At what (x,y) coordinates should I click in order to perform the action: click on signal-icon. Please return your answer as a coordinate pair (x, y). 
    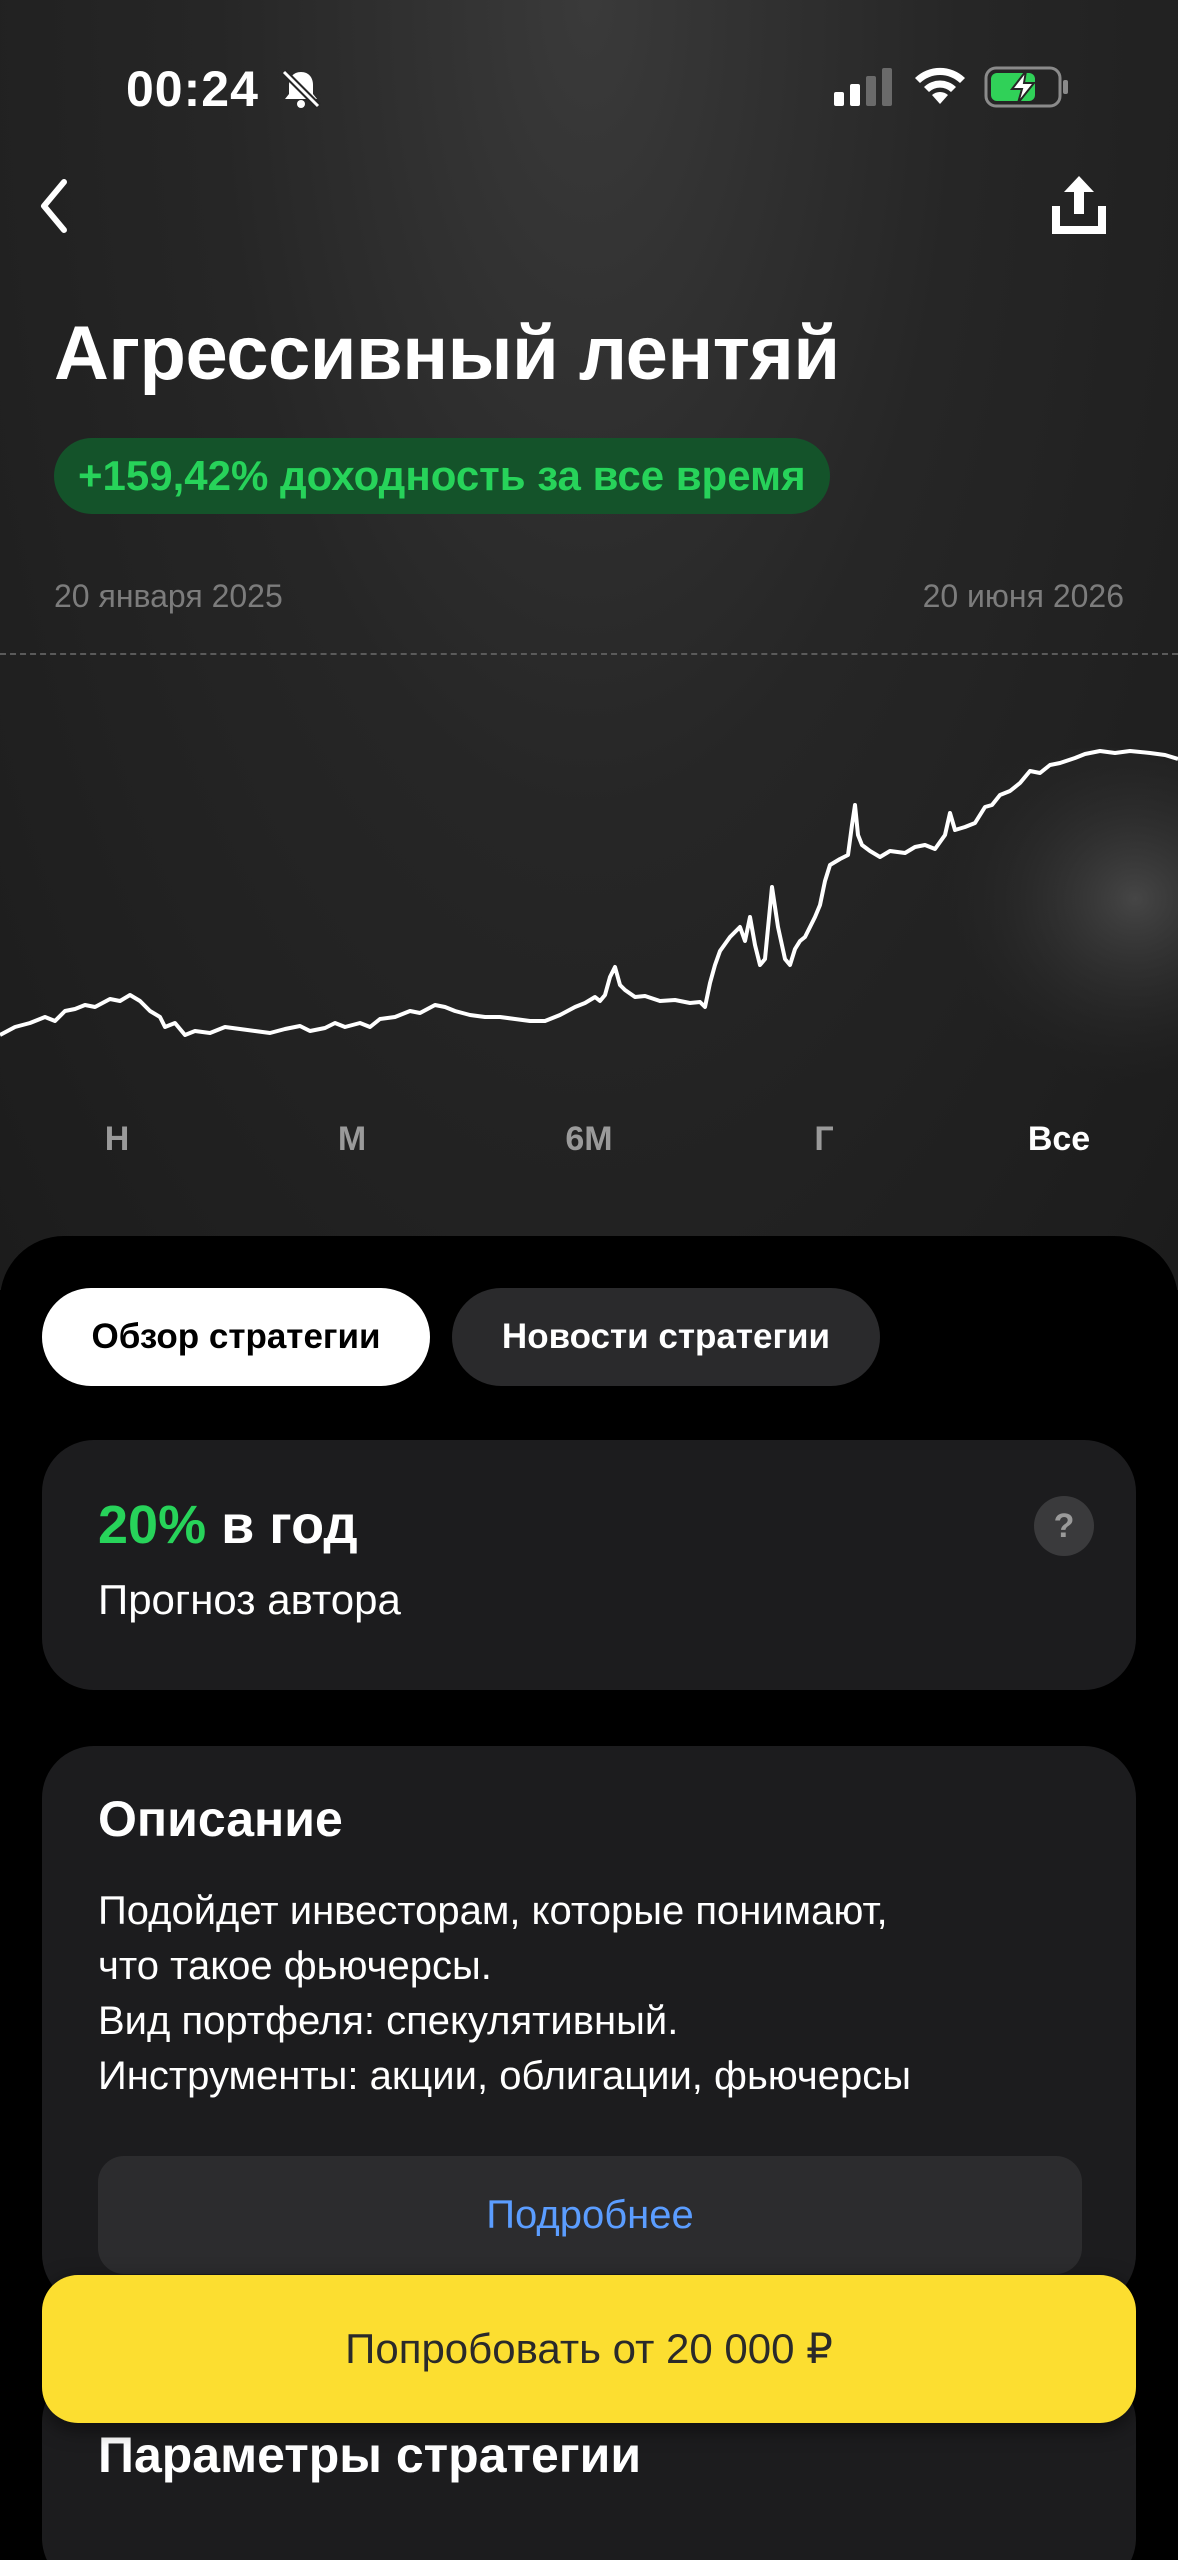
    Looking at the image, I should click on (863, 87).